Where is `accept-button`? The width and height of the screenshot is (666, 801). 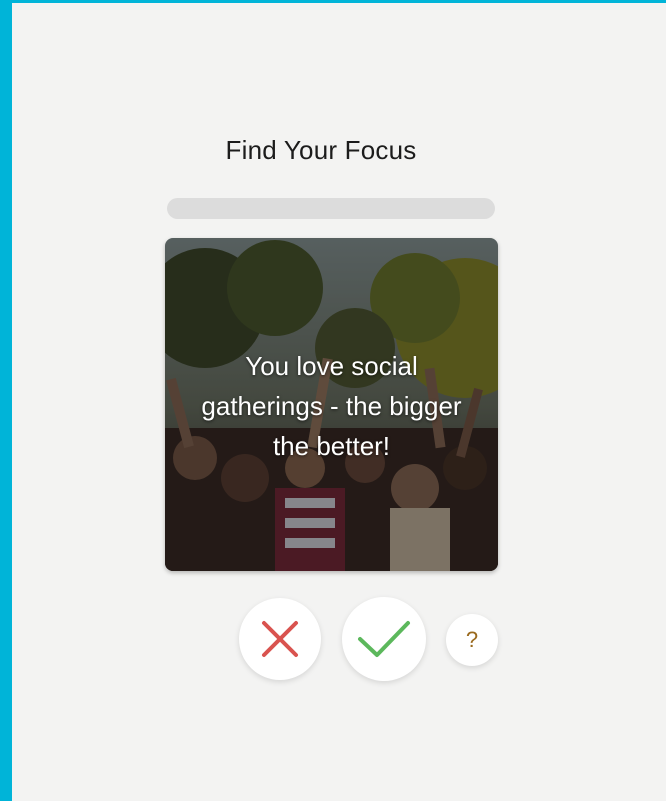 accept-button is located at coordinates (384, 639).